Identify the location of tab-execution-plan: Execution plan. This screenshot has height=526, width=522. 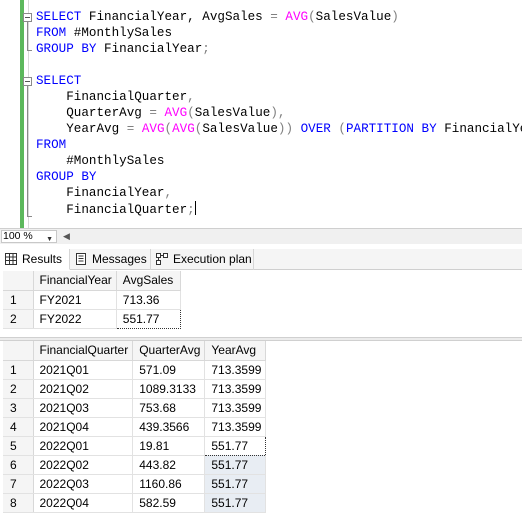
(202, 259).